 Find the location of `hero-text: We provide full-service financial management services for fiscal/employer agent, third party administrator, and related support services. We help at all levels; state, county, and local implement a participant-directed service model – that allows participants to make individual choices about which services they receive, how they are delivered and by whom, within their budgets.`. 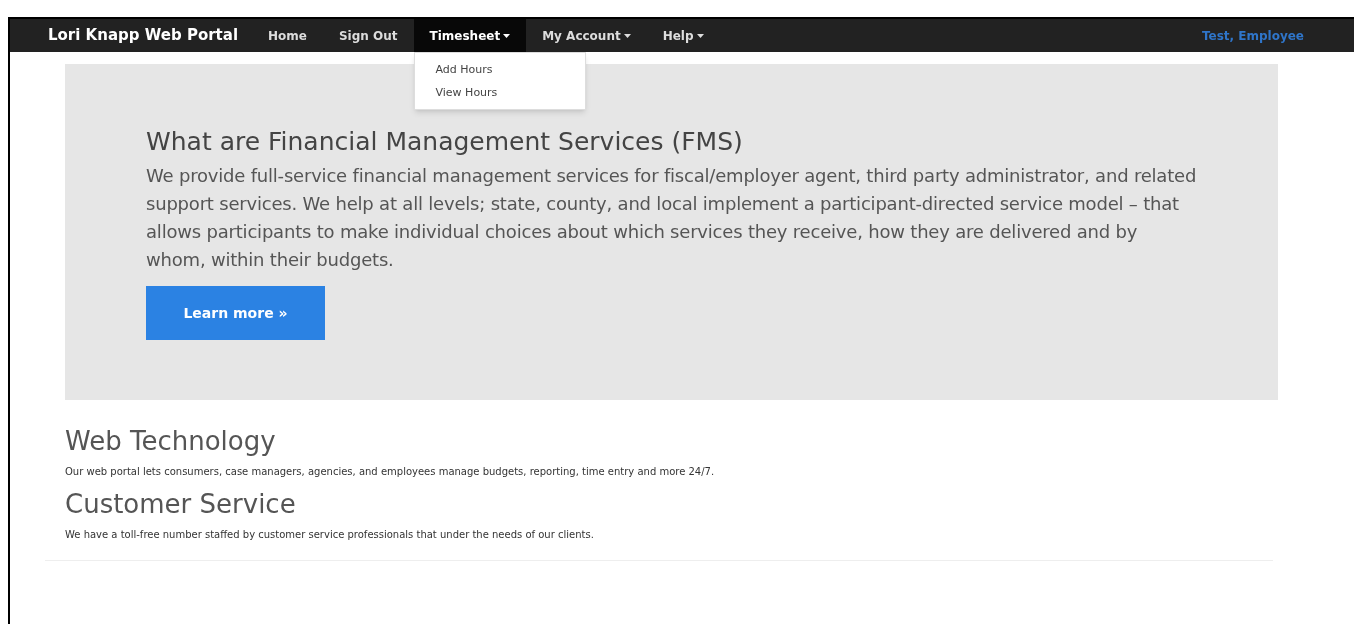

hero-text: We provide full-service financial management services for fiscal/employer agent, third party administrator, and related support services. We help at all levels; state, county, and local implement a participant-directed service model – that allows participants to make individual choices about which services they receive, how they are delivered and by whom, within their budgets. is located at coordinates (672, 218).